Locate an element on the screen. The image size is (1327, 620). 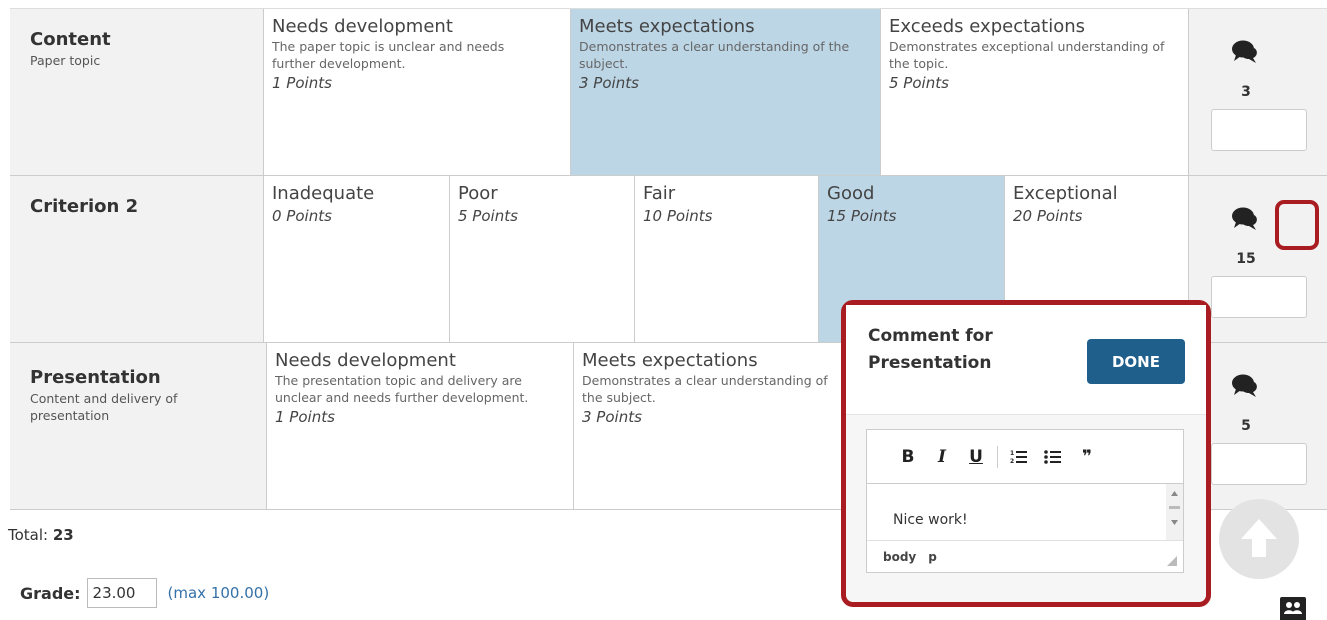
grade-input is located at coordinates (121, 593).